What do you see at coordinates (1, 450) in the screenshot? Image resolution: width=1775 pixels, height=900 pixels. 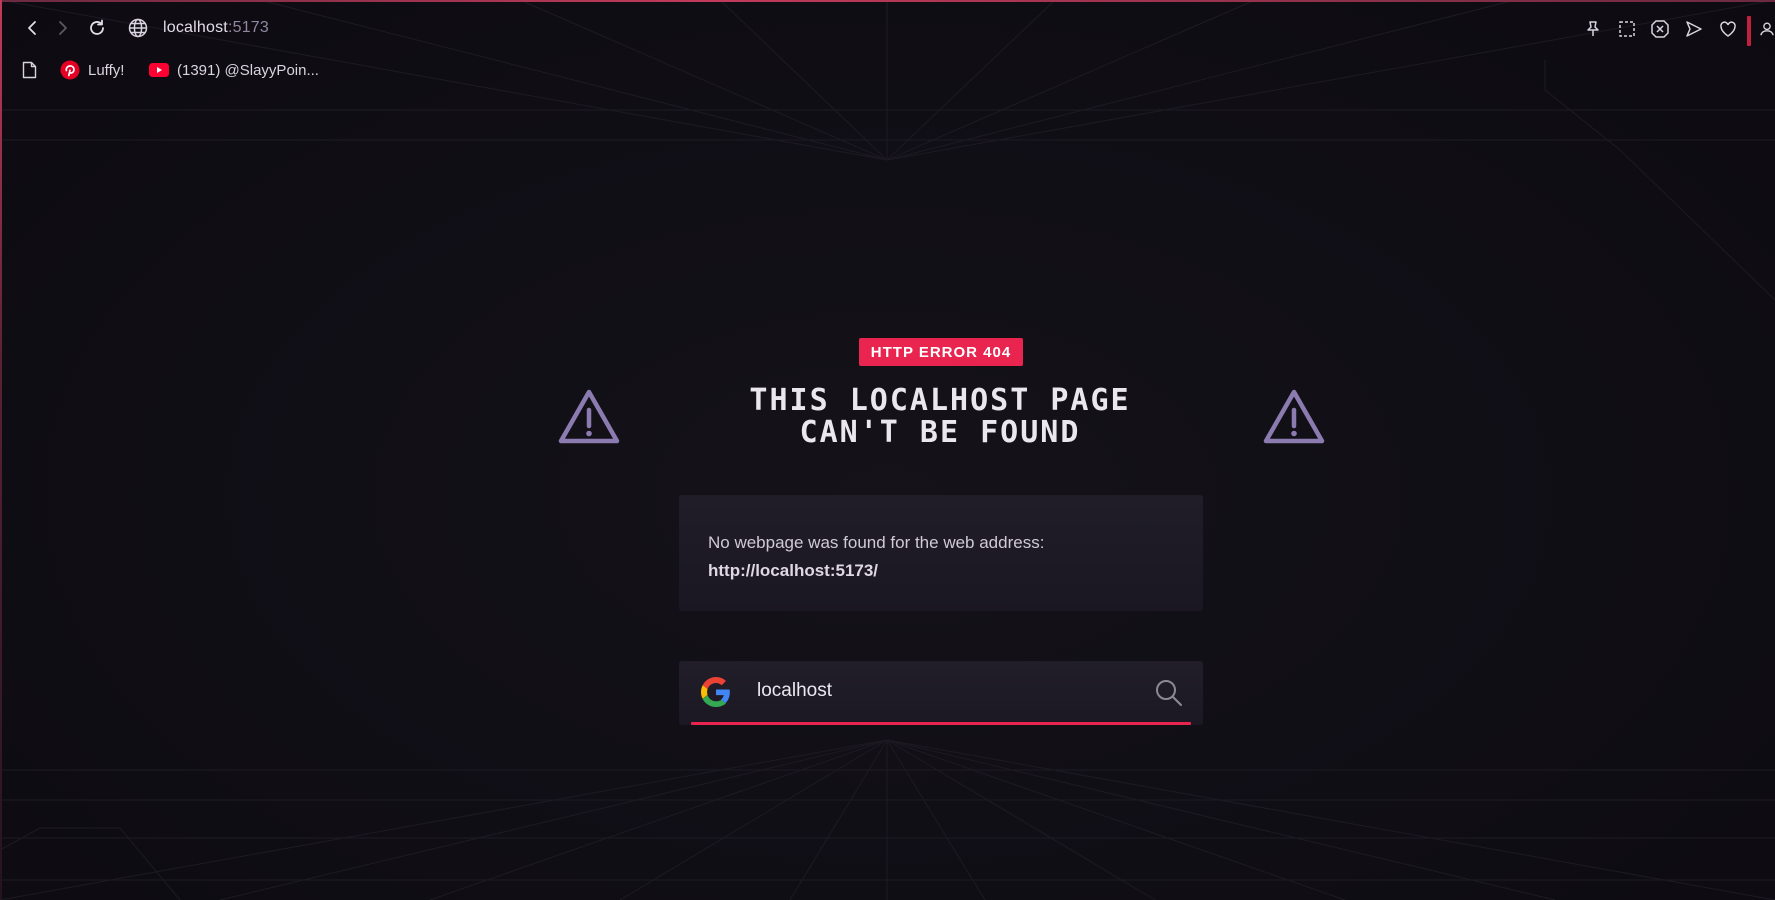 I see `window-frame-left` at bounding box center [1, 450].